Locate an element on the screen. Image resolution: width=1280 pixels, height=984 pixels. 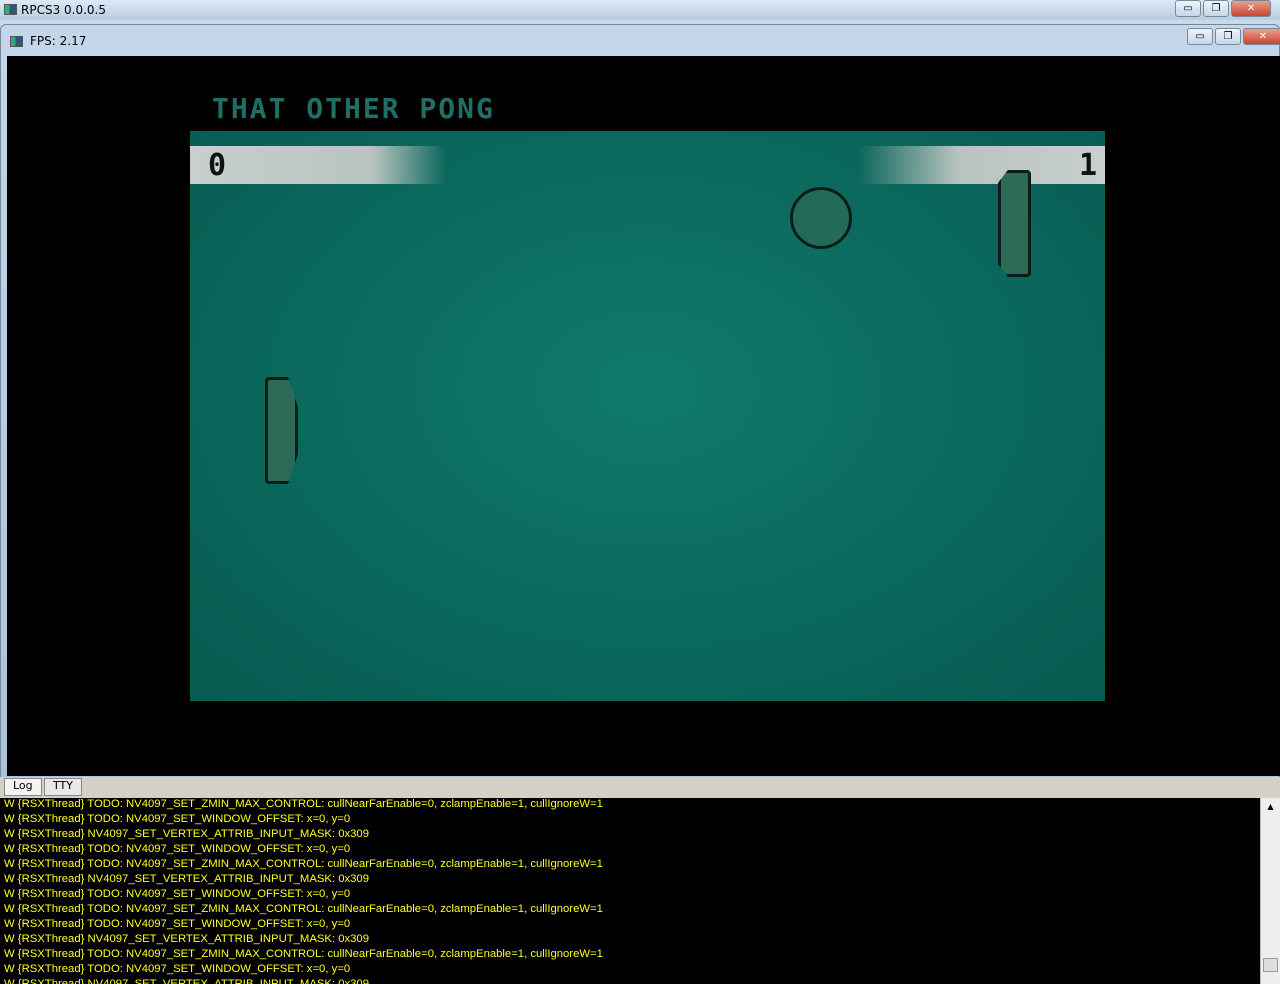
right-paddle is located at coordinates (1014, 223).